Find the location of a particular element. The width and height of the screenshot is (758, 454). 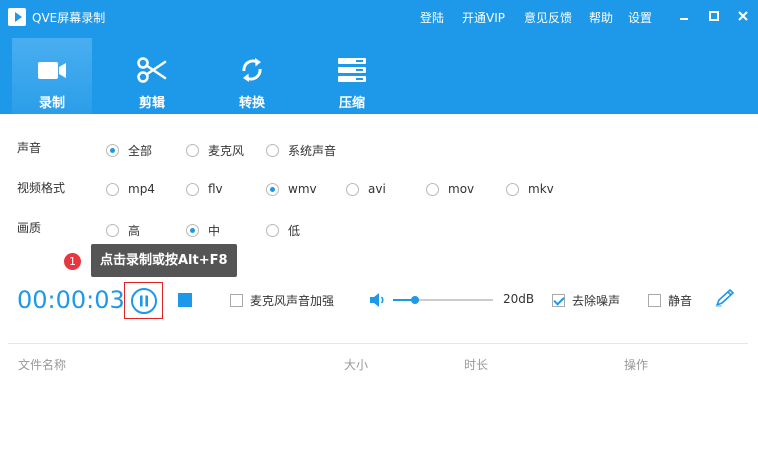

volume-slider-thumb is located at coordinates (415, 300).